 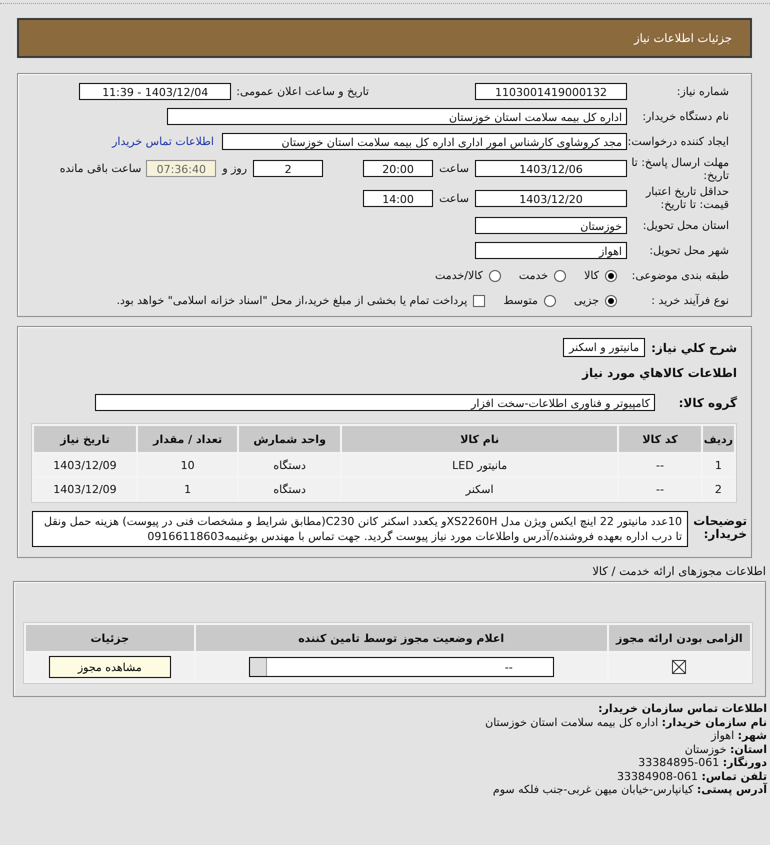 I want to click on status-dropdown: --, so click(x=401, y=667).